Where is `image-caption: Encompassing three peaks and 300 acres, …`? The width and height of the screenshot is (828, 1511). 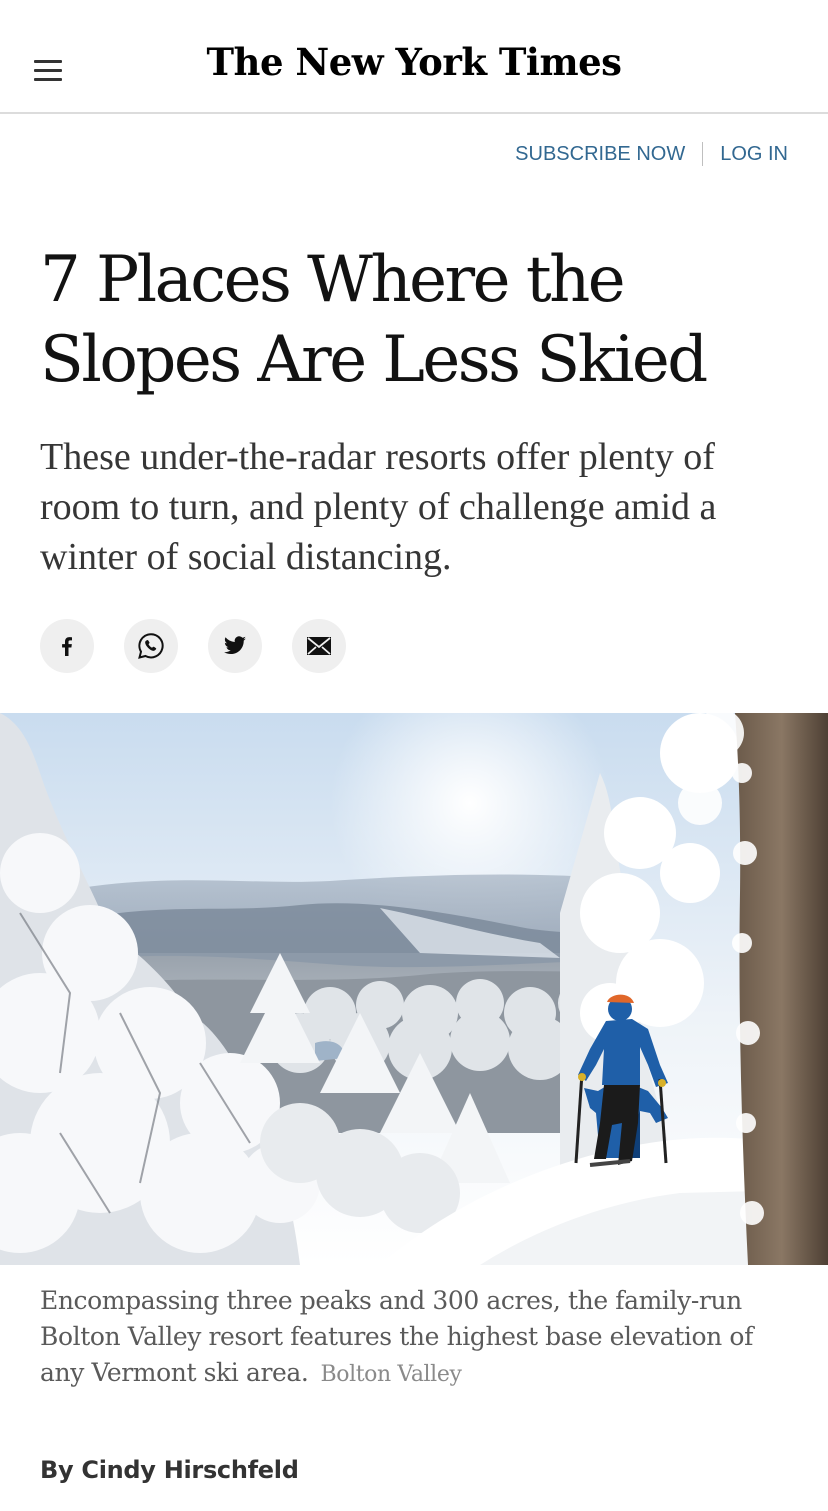 image-caption: Encompassing three peaks and 300 acres, … is located at coordinates (420, 1338).